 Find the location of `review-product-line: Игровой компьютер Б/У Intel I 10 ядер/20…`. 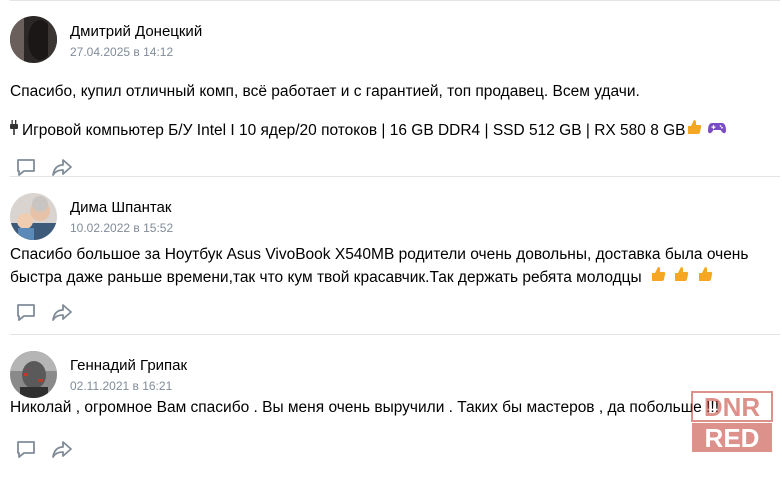

review-product-line: Игровой компьютер Б/У Intel I 10 ядер/20… is located at coordinates (394, 130).